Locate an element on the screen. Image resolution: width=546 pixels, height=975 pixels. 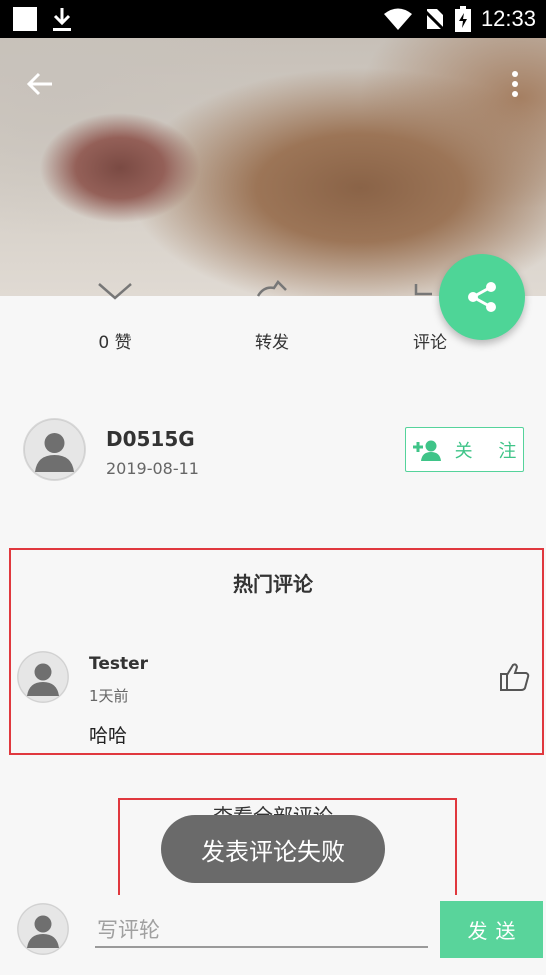
toast-message: 发表评论失败 is located at coordinates (273, 851).